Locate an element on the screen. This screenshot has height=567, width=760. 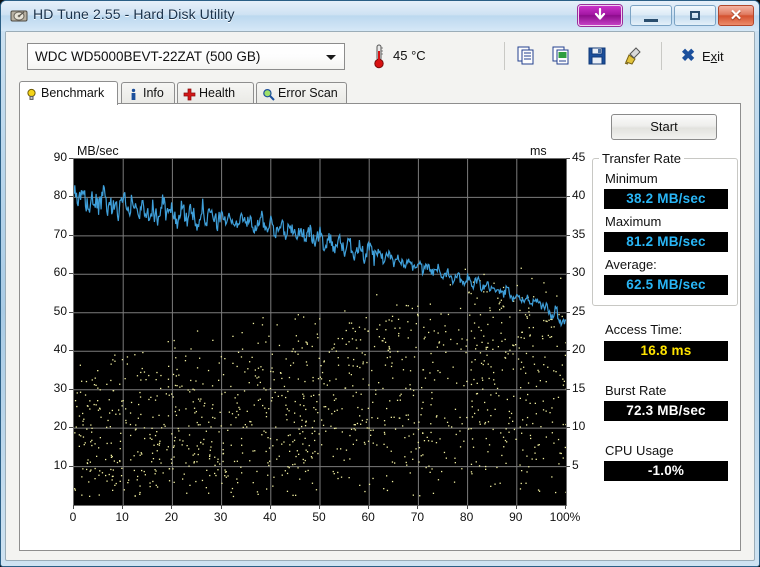
x-tick-label: 40 is located at coordinates (270, 517).